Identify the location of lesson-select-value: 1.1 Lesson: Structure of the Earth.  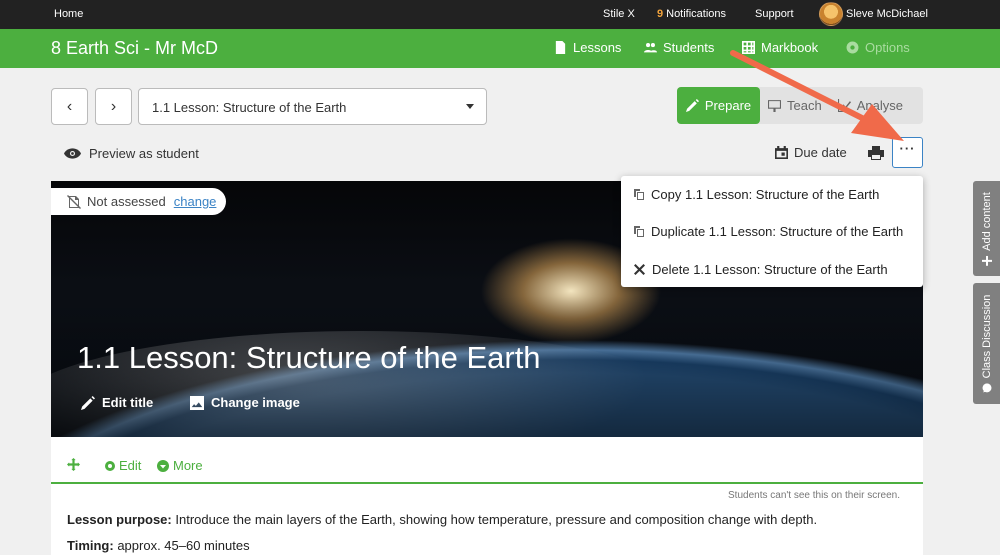
(249, 107).